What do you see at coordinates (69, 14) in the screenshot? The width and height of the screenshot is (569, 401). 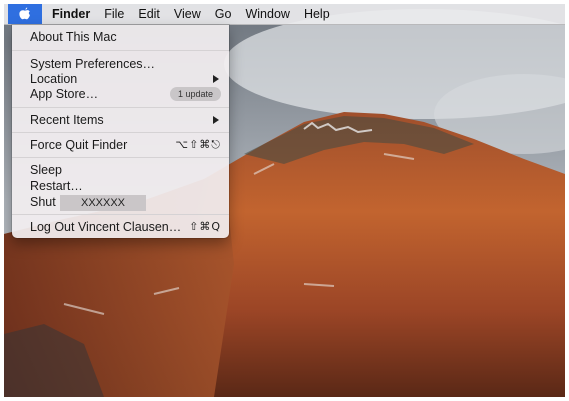 I see `menu-finder: Finder` at bounding box center [69, 14].